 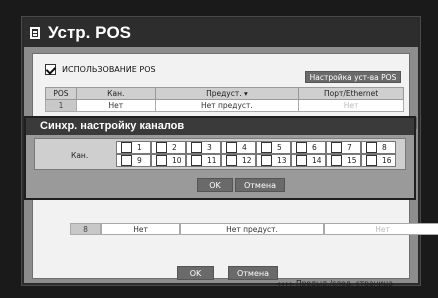 I want to click on use-pos-label: ИСПОЛЬЗОВАНИЕ POS, so click(x=109, y=69).